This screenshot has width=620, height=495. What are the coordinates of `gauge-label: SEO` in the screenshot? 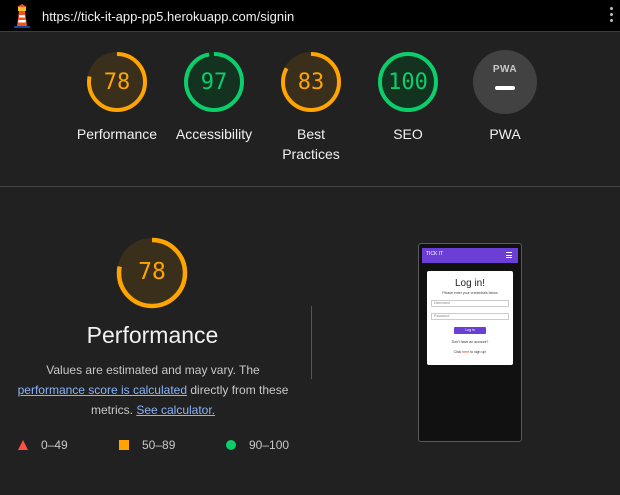 It's located at (408, 134).